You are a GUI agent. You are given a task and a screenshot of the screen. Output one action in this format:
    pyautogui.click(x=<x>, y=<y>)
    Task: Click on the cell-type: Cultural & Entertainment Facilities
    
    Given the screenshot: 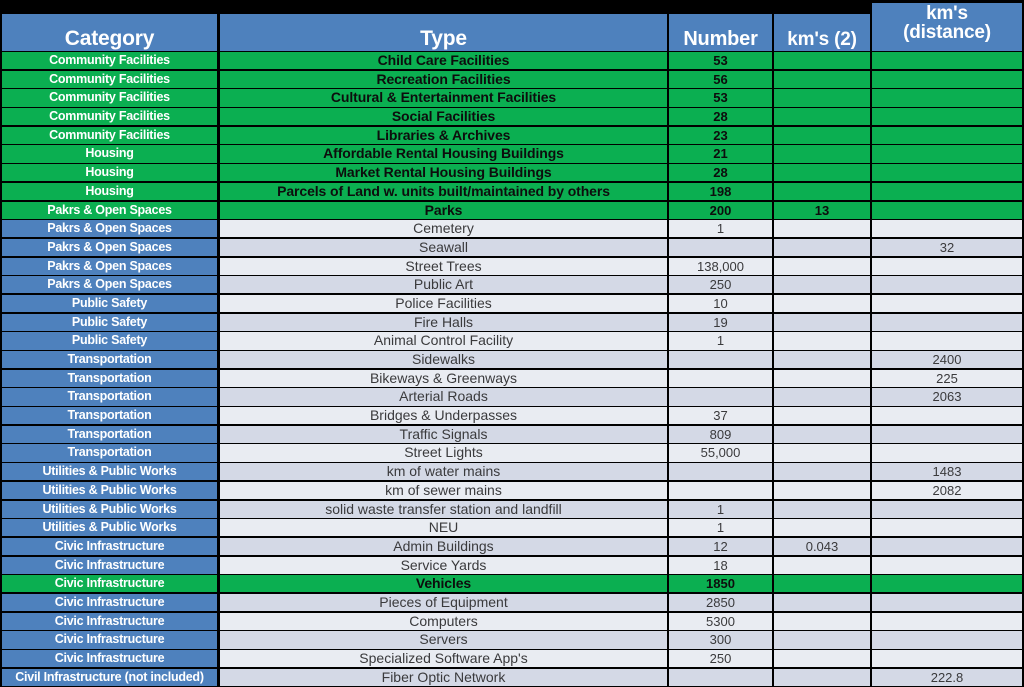 What is the action you would take?
    pyautogui.click(x=443, y=98)
    